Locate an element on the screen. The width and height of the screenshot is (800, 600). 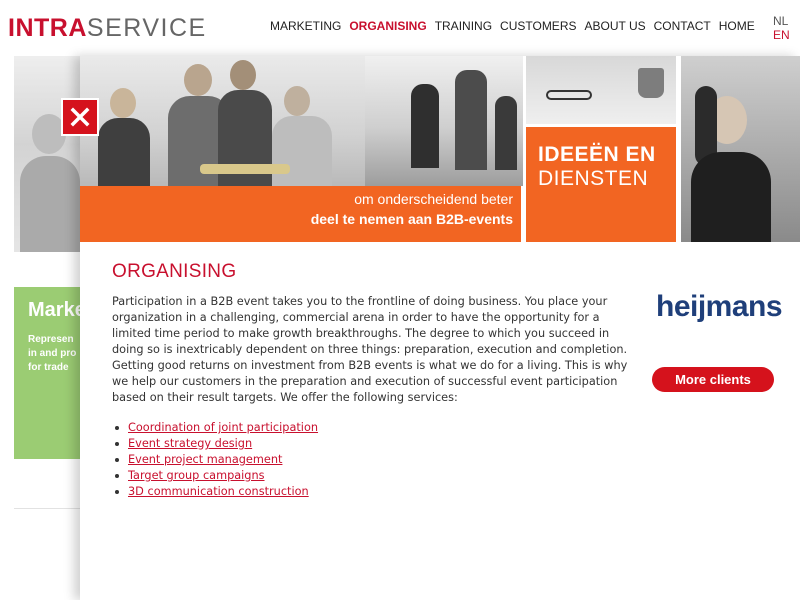
photo-walking-people is located at coordinates (444, 121).